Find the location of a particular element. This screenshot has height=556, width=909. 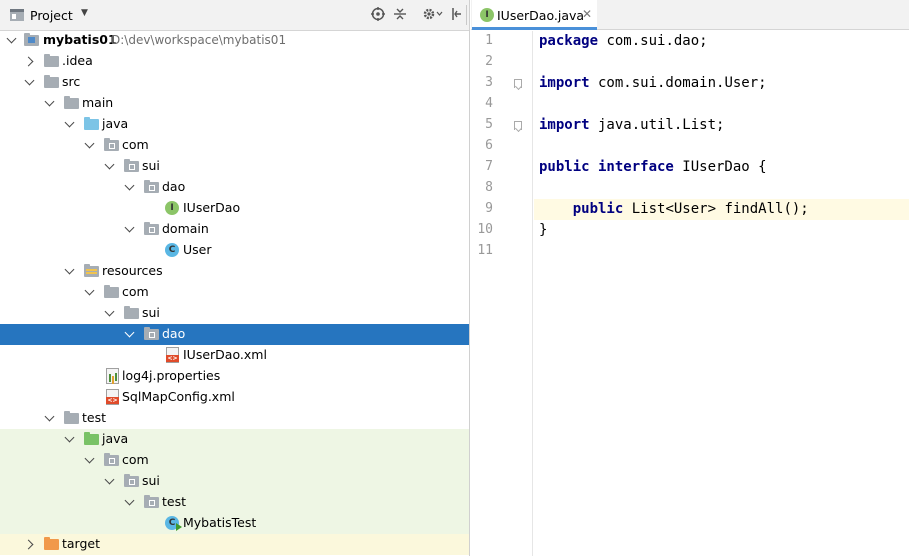

tree-item-test-sui: sui is located at coordinates (234, 481).